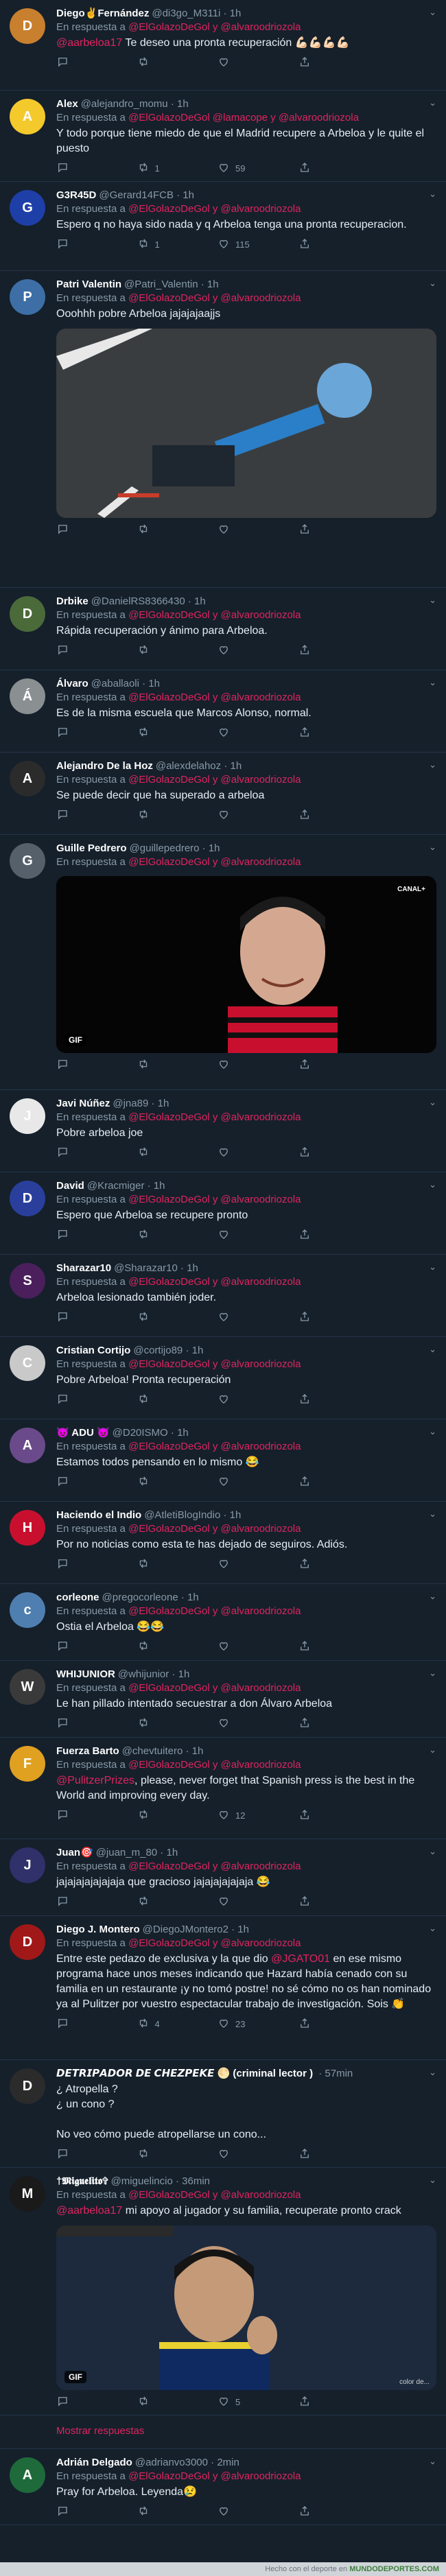 The width and height of the screenshot is (446, 2576). Describe the element at coordinates (27, 208) in the screenshot. I see `avatar: G` at that location.